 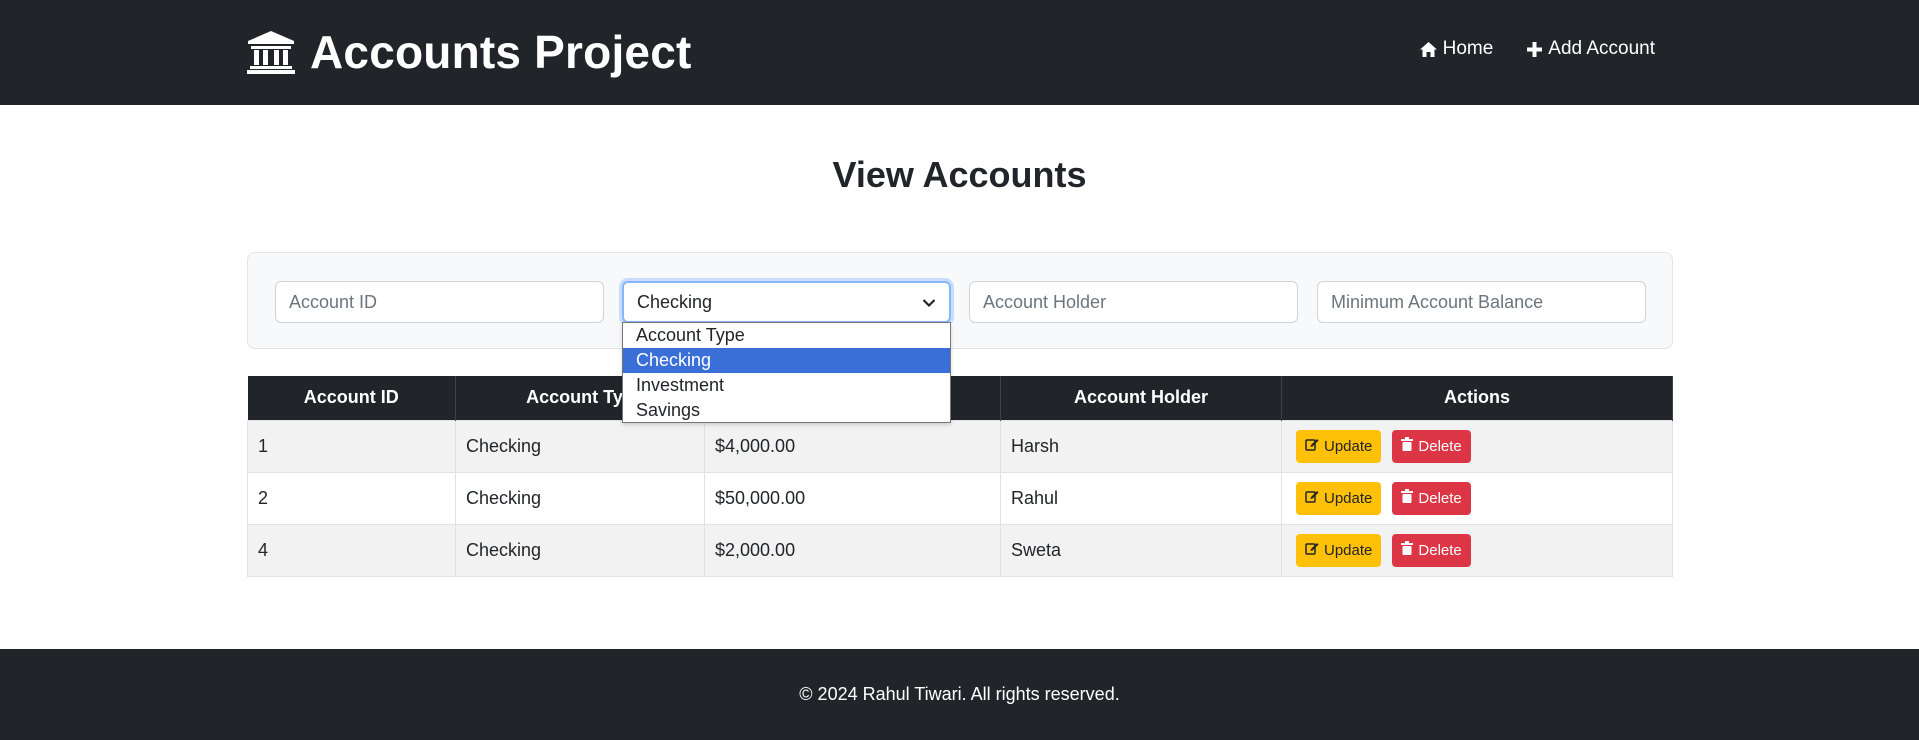 I want to click on account-type-select: Checking, so click(x=786, y=302).